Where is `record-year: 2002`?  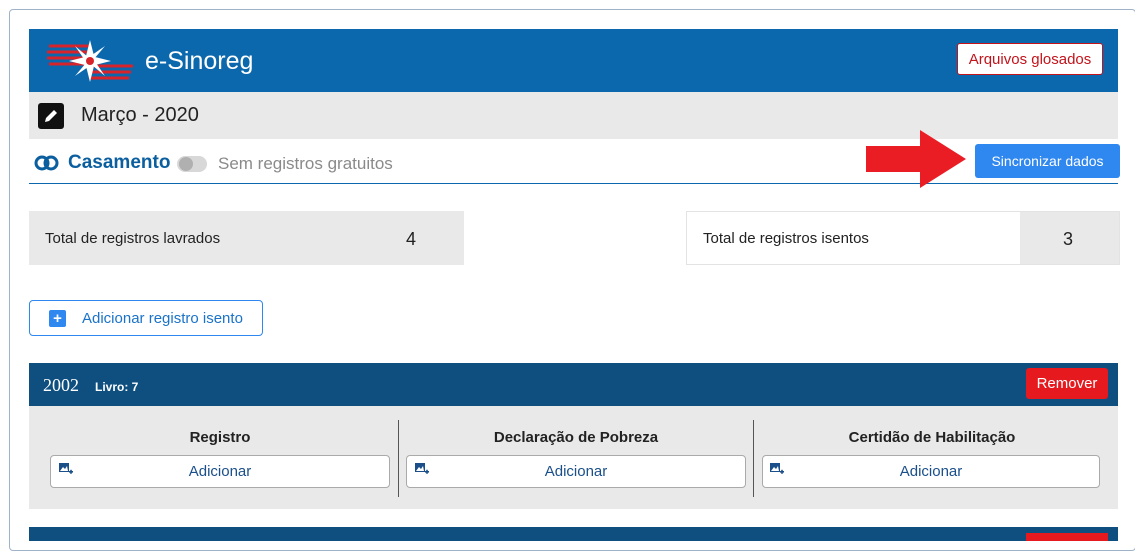 record-year: 2002 is located at coordinates (61, 385).